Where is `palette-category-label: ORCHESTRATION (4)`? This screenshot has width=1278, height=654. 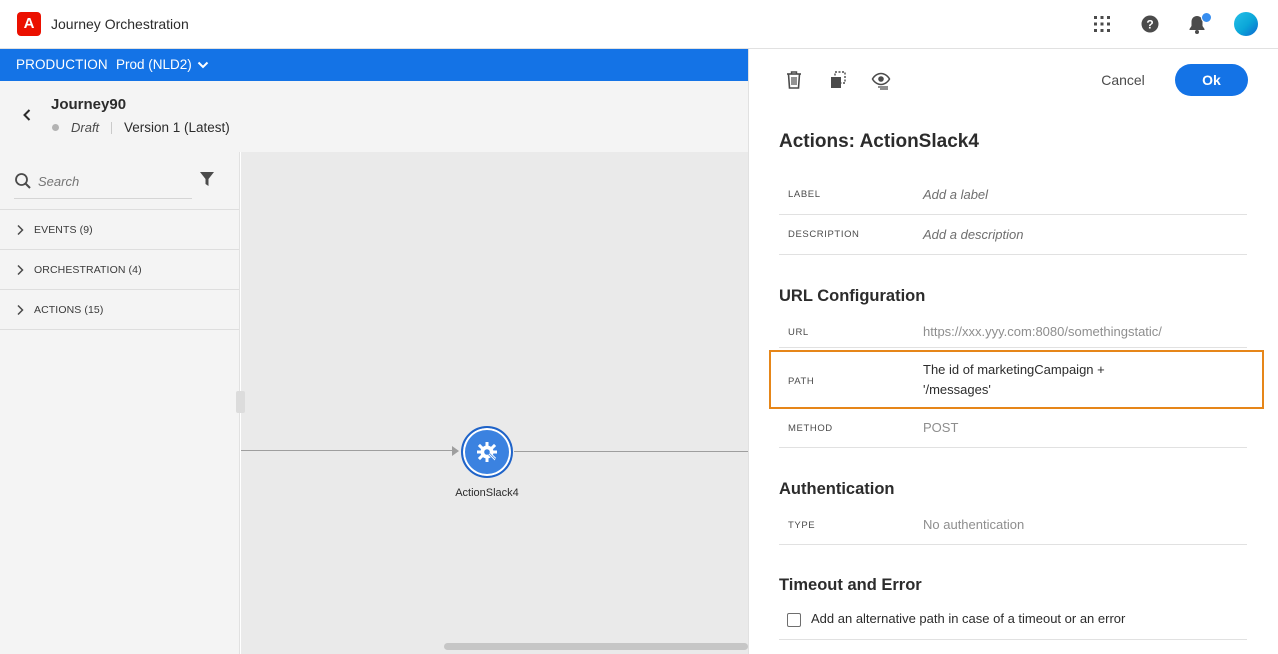
palette-category-label: ORCHESTRATION (4) is located at coordinates (88, 270).